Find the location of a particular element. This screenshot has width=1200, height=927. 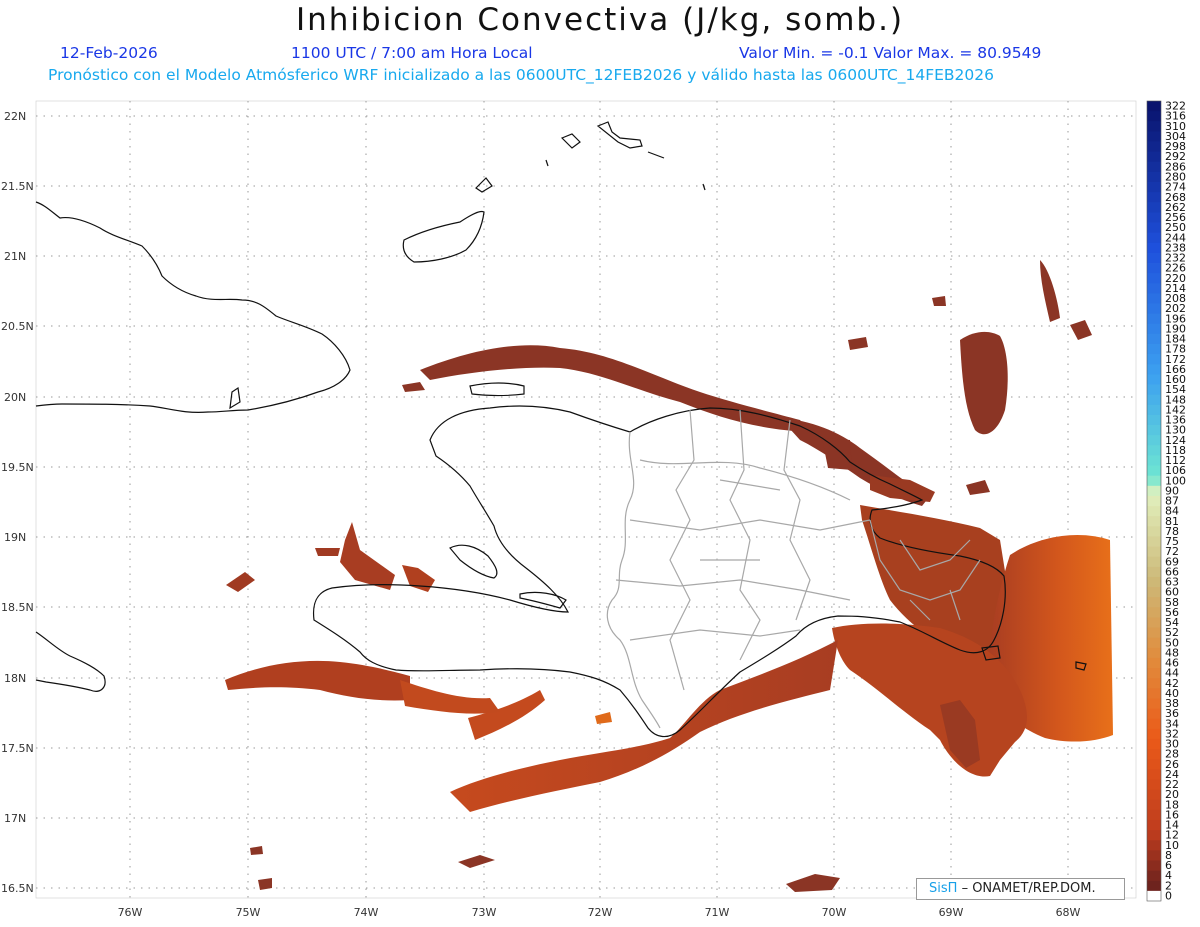

lat-label: 21N is located at coordinates (15, 256).